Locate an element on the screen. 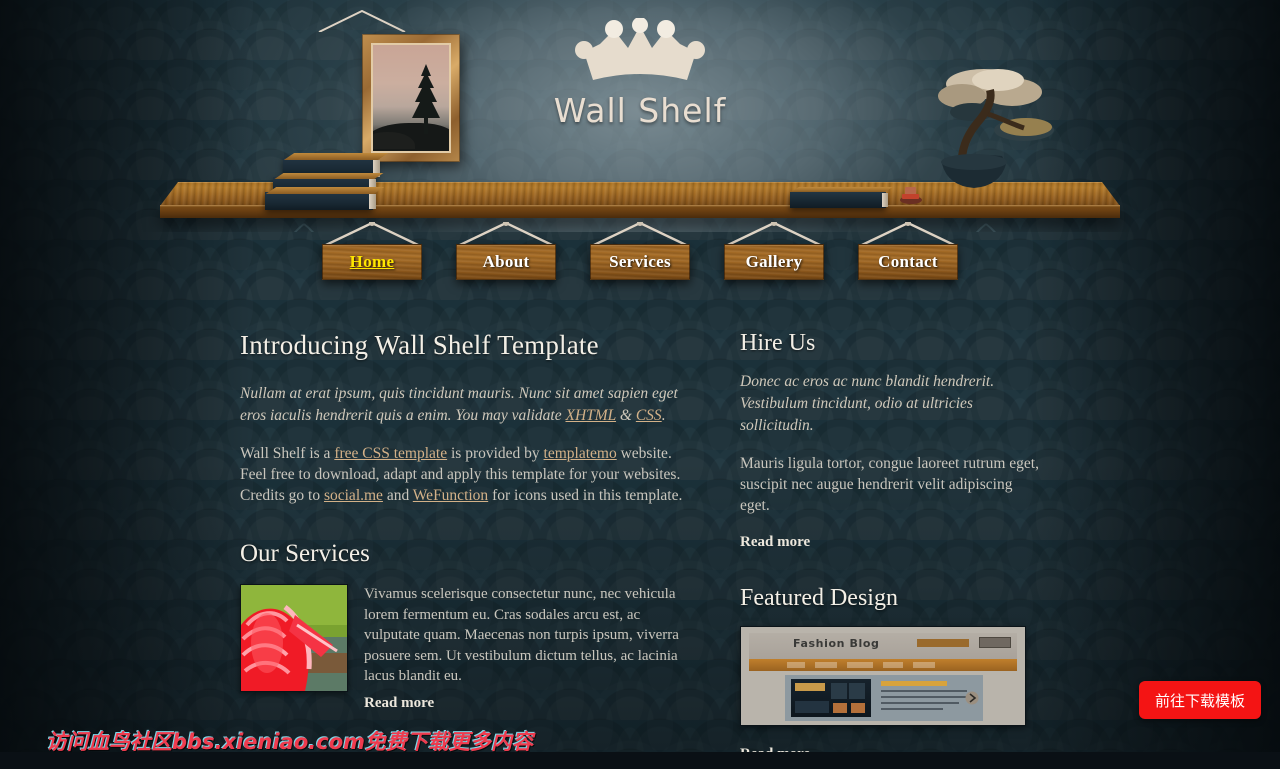 The image size is (1280, 769). nav-sign-services: Services is located at coordinates (640, 262).